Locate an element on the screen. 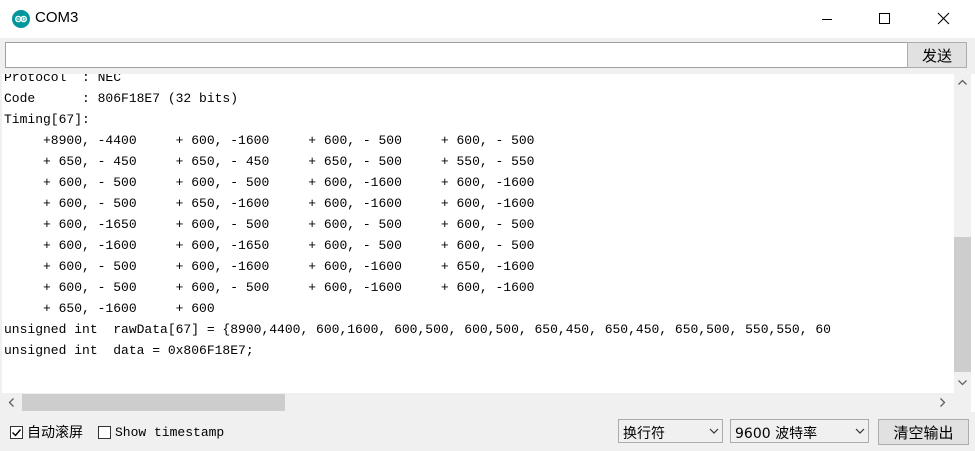 The height and width of the screenshot is (451, 975). scroll-left-arrow is located at coordinates (11, 402).